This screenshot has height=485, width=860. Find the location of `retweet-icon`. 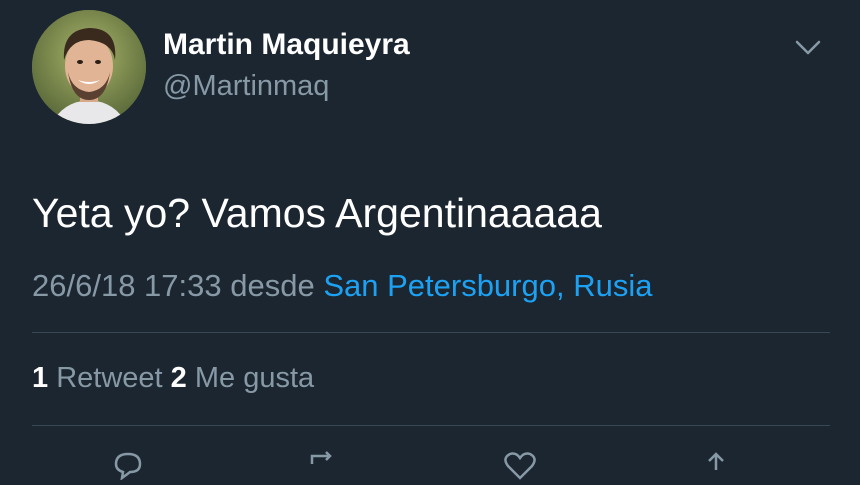

retweet-icon is located at coordinates (324, 465).